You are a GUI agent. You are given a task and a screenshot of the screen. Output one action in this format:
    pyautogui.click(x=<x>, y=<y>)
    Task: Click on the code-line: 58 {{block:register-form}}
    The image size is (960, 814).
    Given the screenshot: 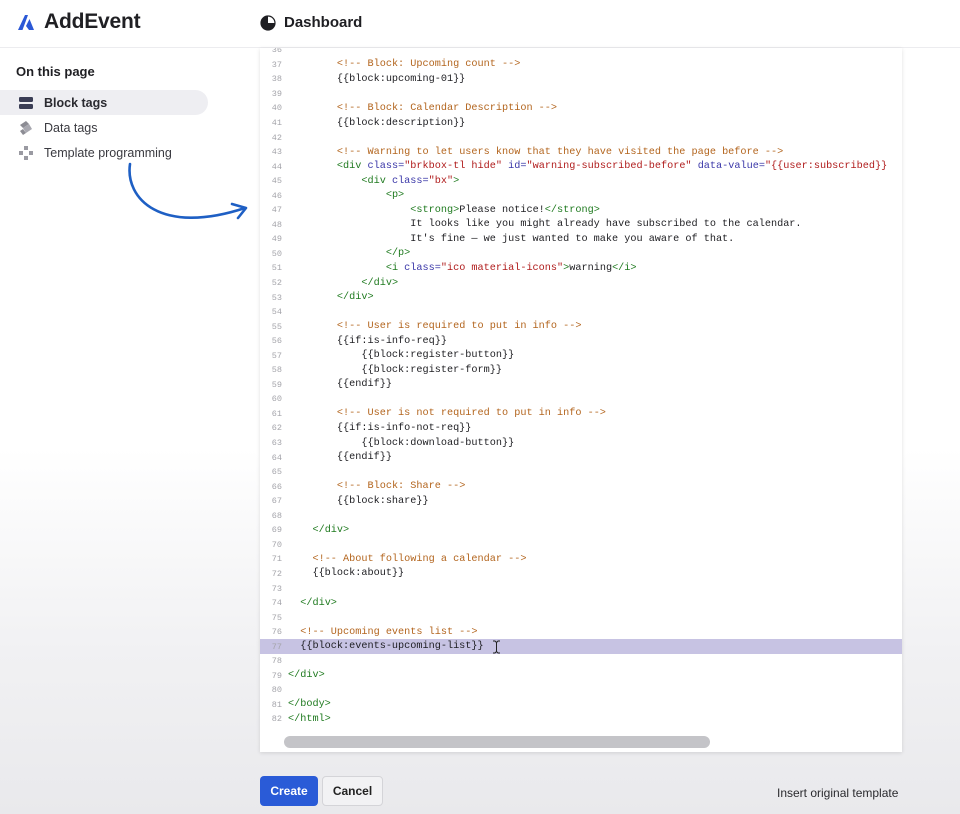 What is the action you would take?
    pyautogui.click(x=581, y=370)
    